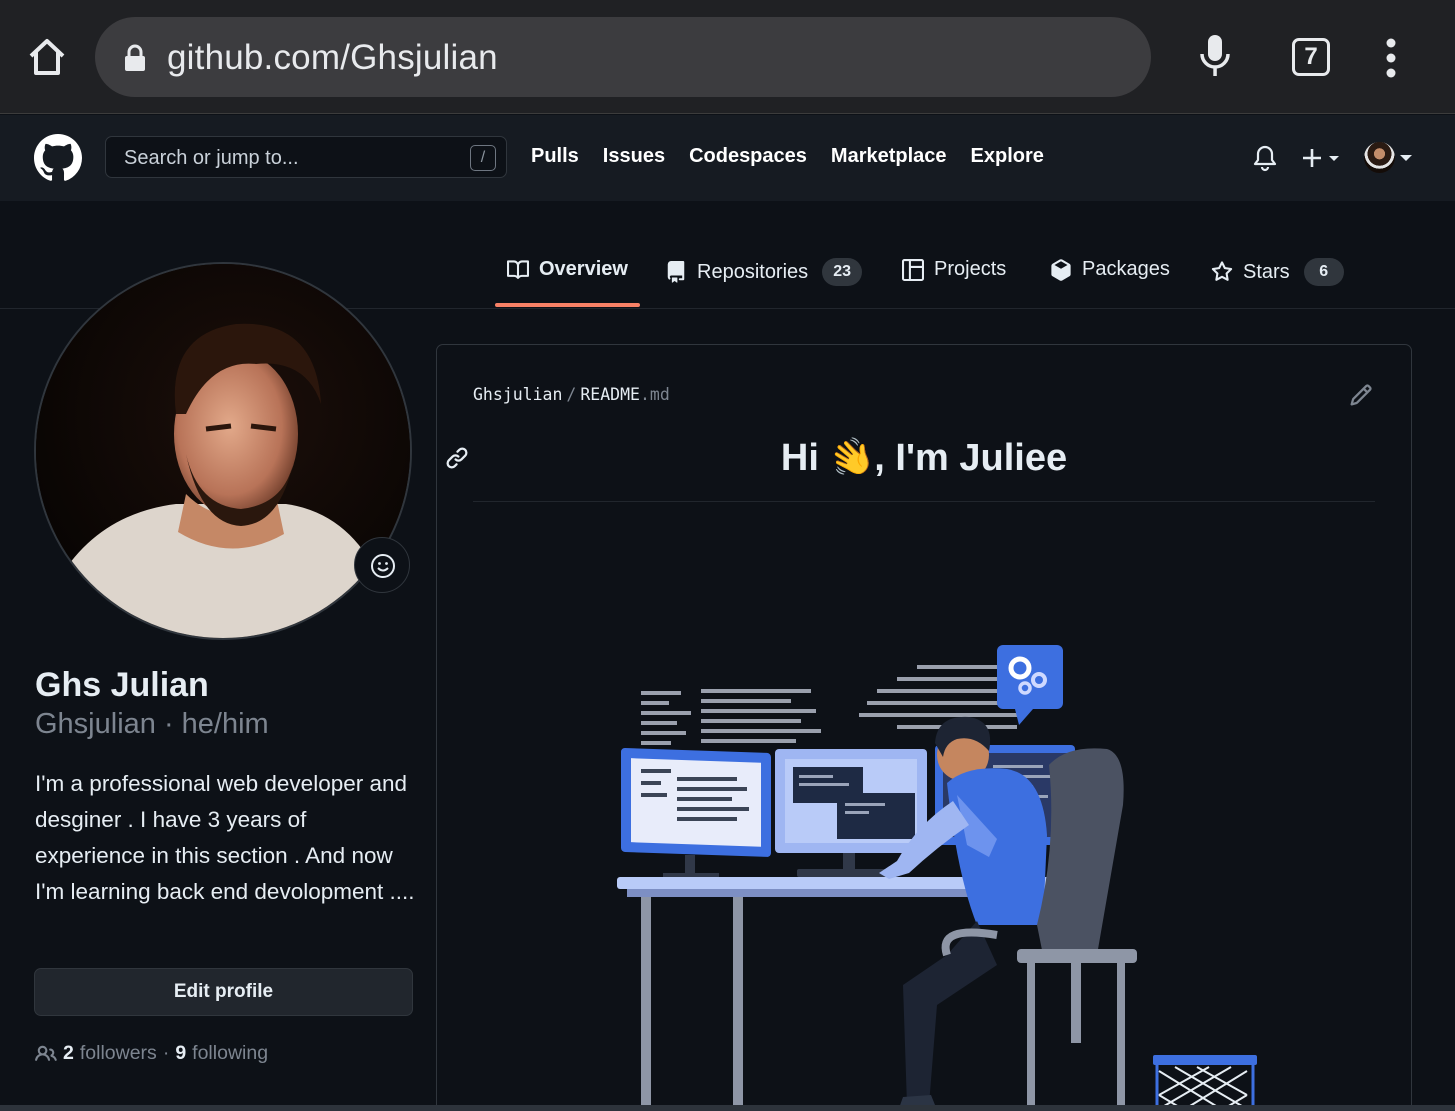 The width and height of the screenshot is (1455, 1111). I want to click on nav-marketplace: Marketplace, so click(889, 156).